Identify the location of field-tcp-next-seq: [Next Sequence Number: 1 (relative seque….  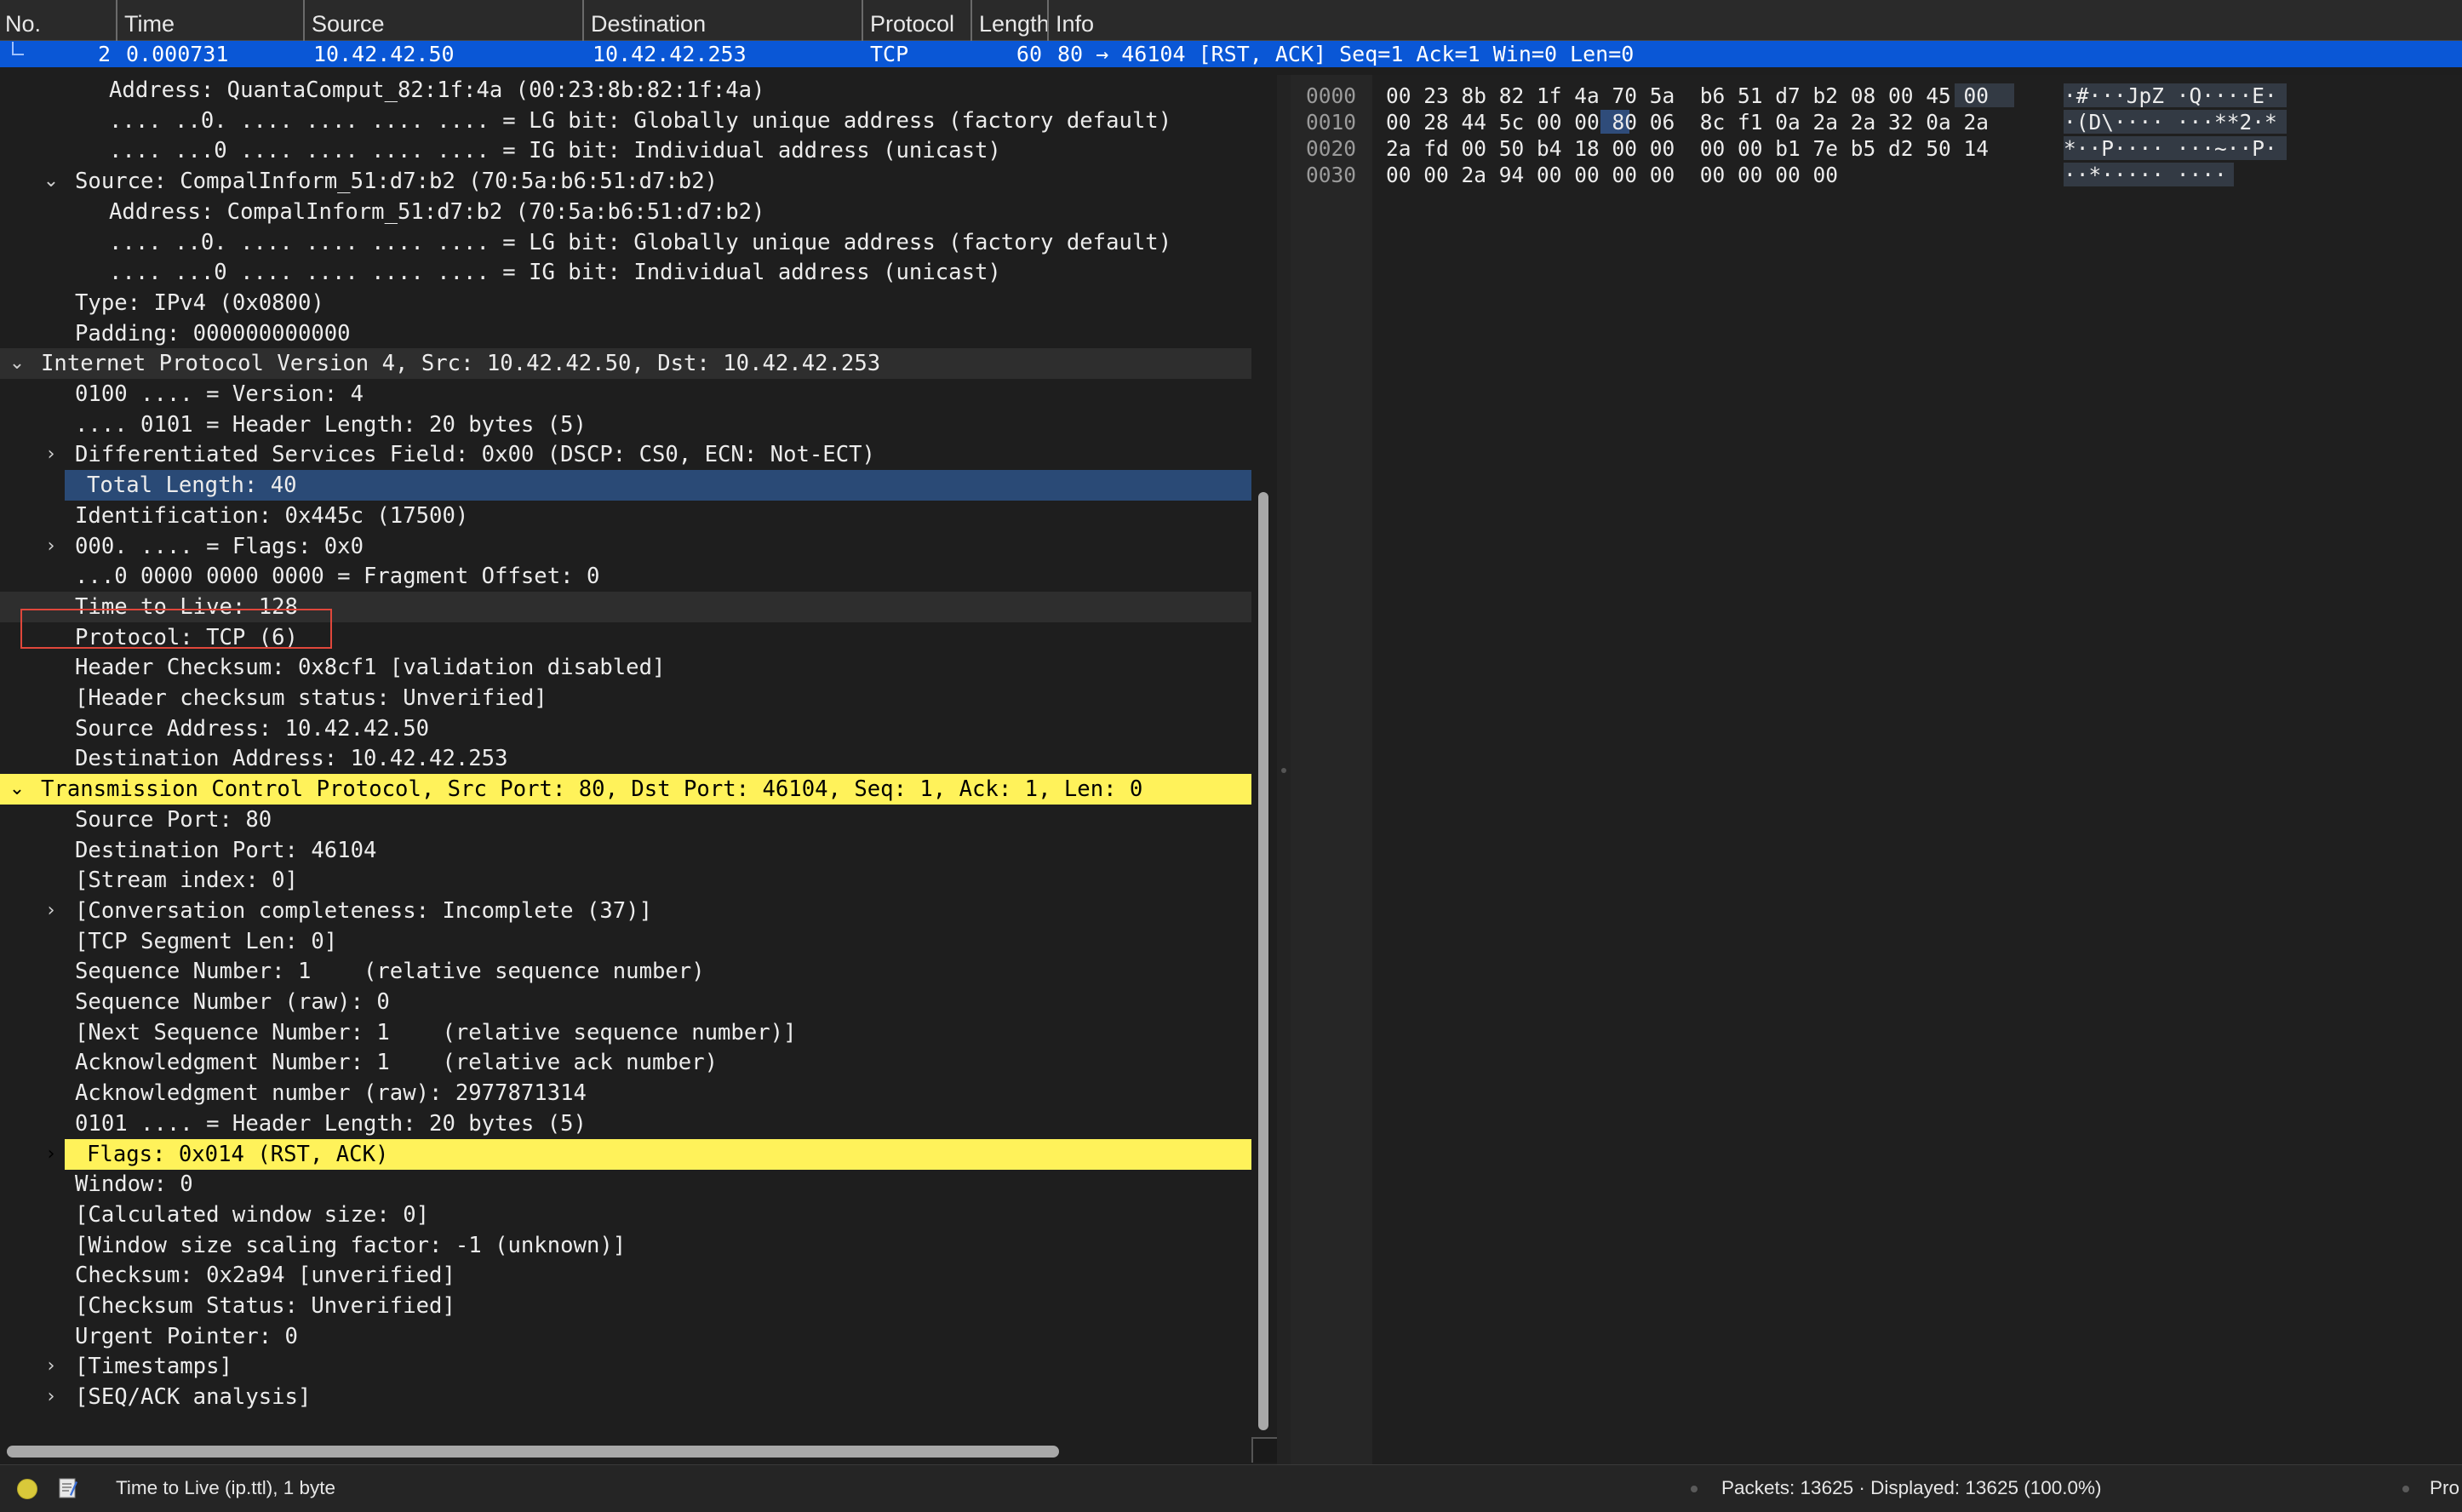
(625, 1032).